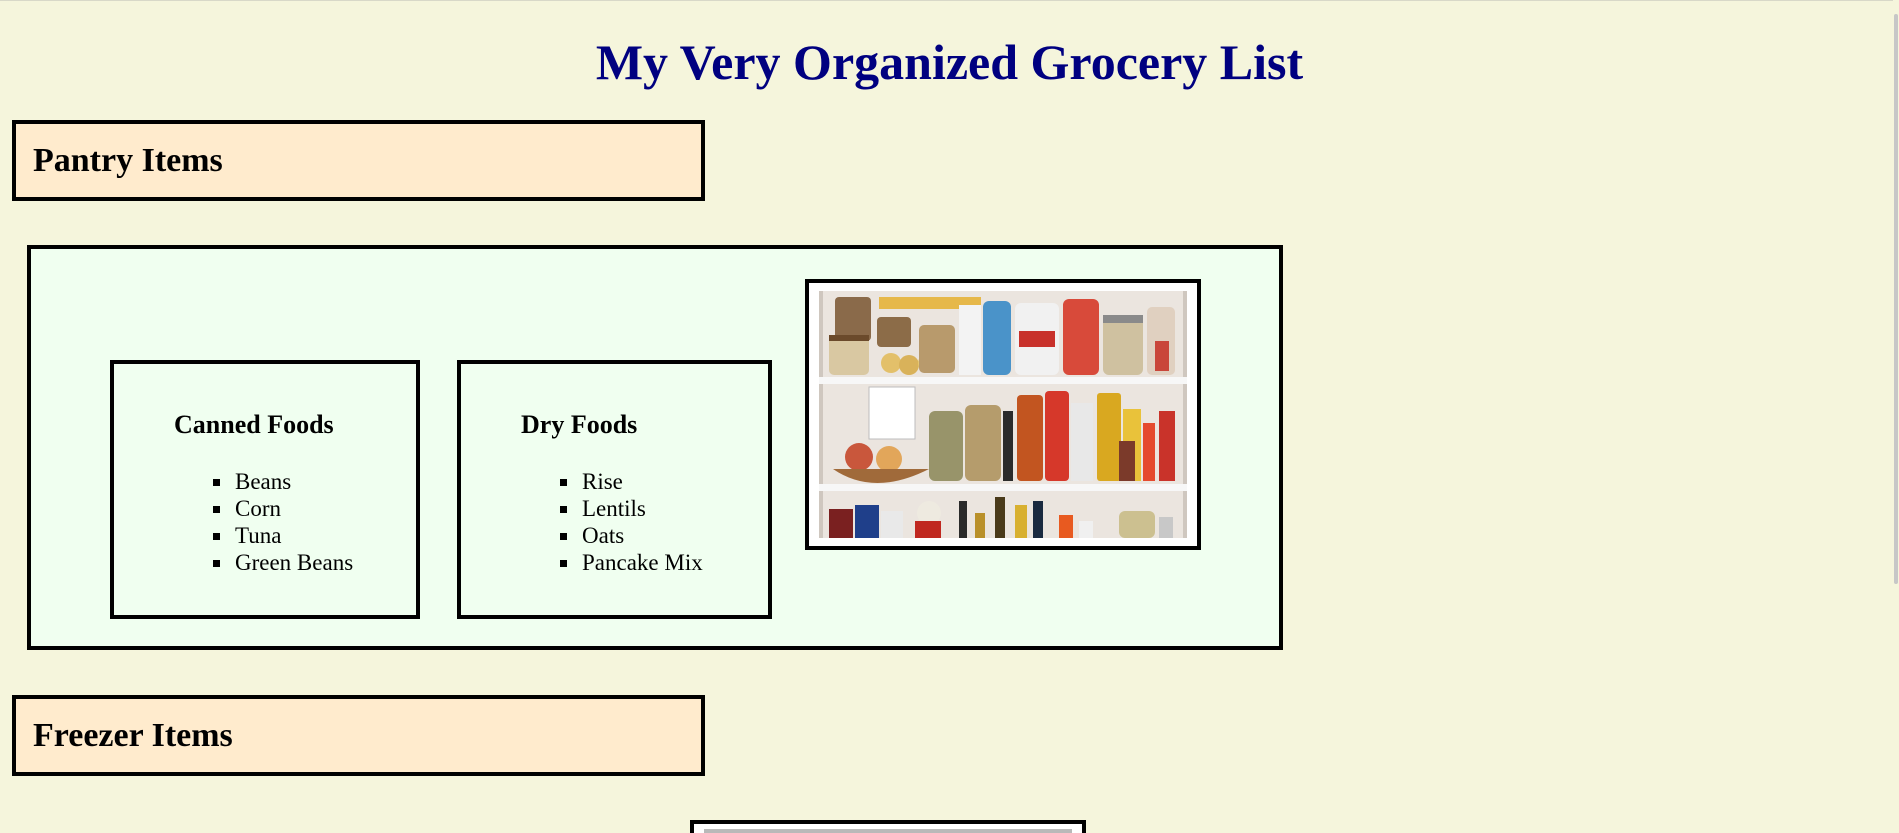 The height and width of the screenshot is (833, 1899). I want to click on list-item: Corn, so click(283, 508).